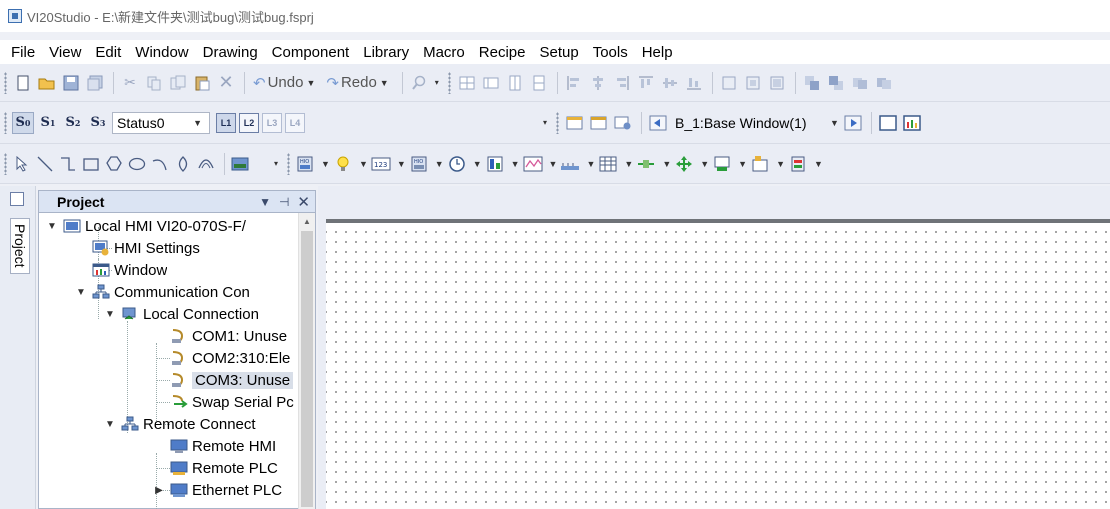 The height and width of the screenshot is (509, 1110). Describe the element at coordinates (777, 83) in the screenshot. I see `same-size-icon` at that location.